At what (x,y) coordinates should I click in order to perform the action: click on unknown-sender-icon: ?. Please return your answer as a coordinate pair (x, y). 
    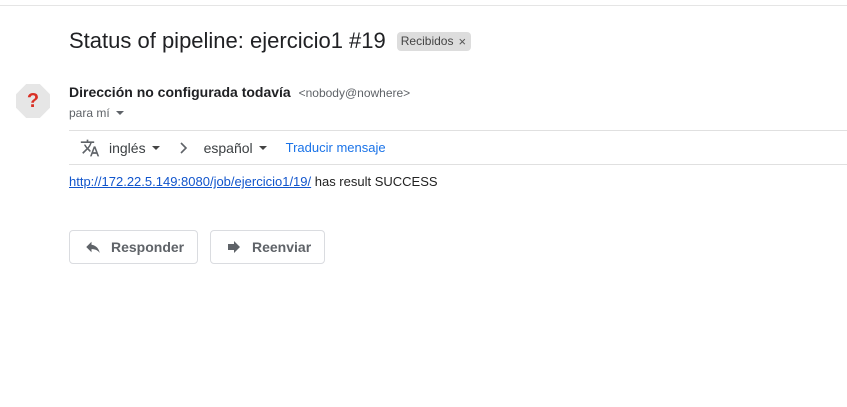
    Looking at the image, I should click on (33, 100).